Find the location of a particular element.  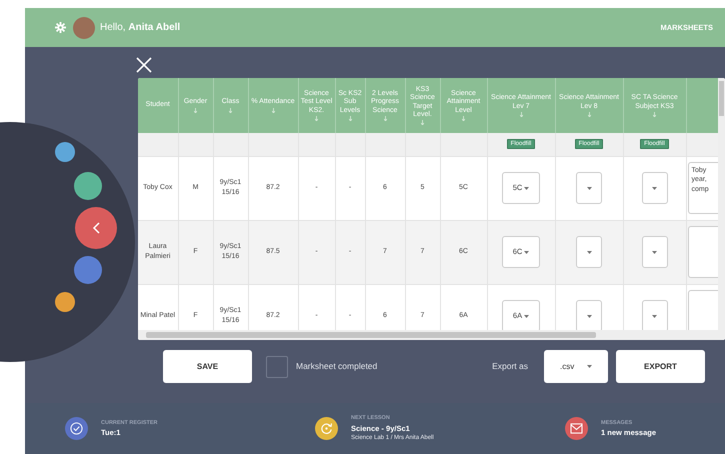

format-dropdown: .csv is located at coordinates (576, 366).